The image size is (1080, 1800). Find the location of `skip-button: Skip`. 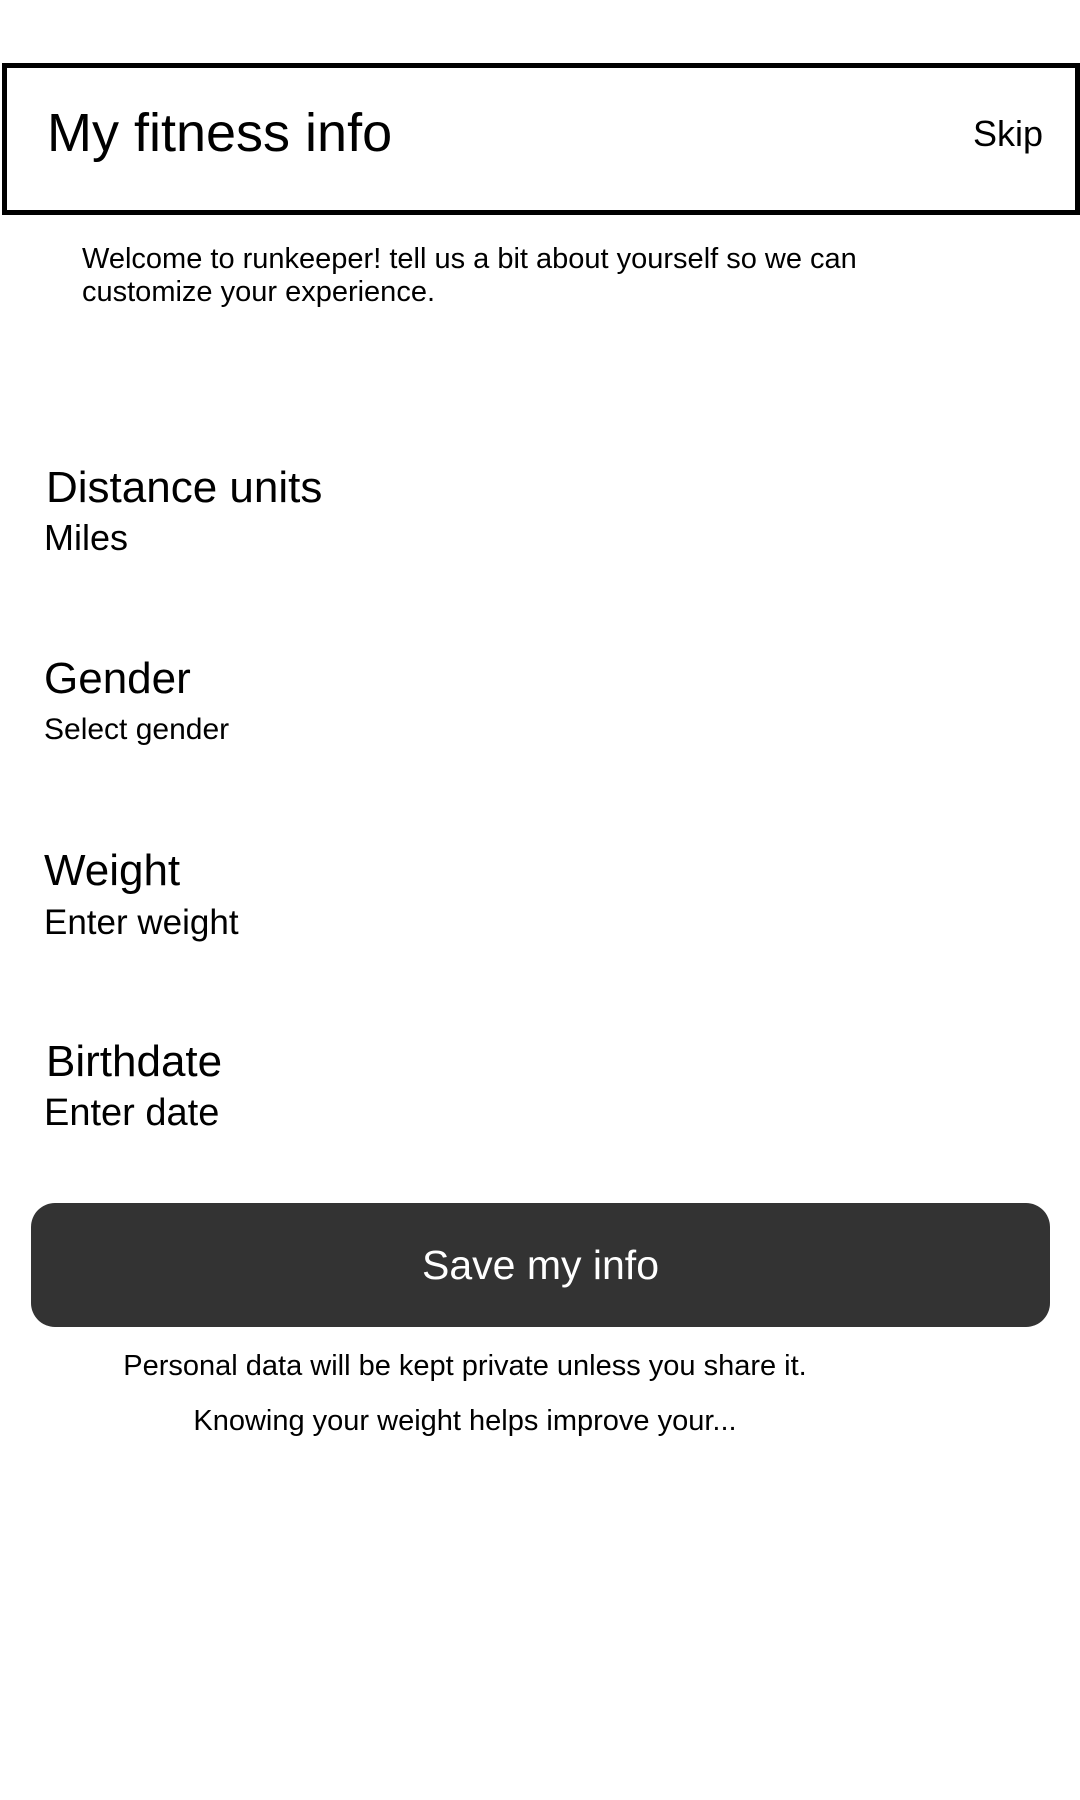

skip-button: Skip is located at coordinates (1008, 134).